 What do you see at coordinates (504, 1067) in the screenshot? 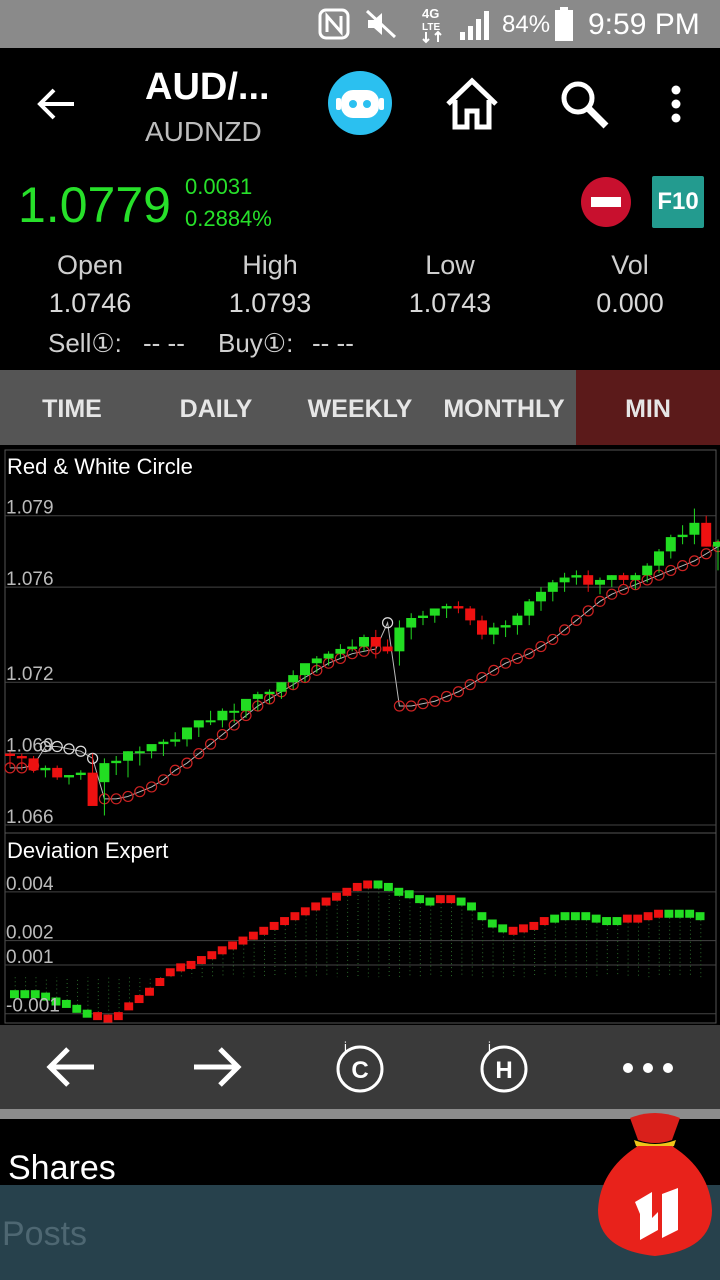
I see `indicator-h-icon: H i` at bounding box center [504, 1067].